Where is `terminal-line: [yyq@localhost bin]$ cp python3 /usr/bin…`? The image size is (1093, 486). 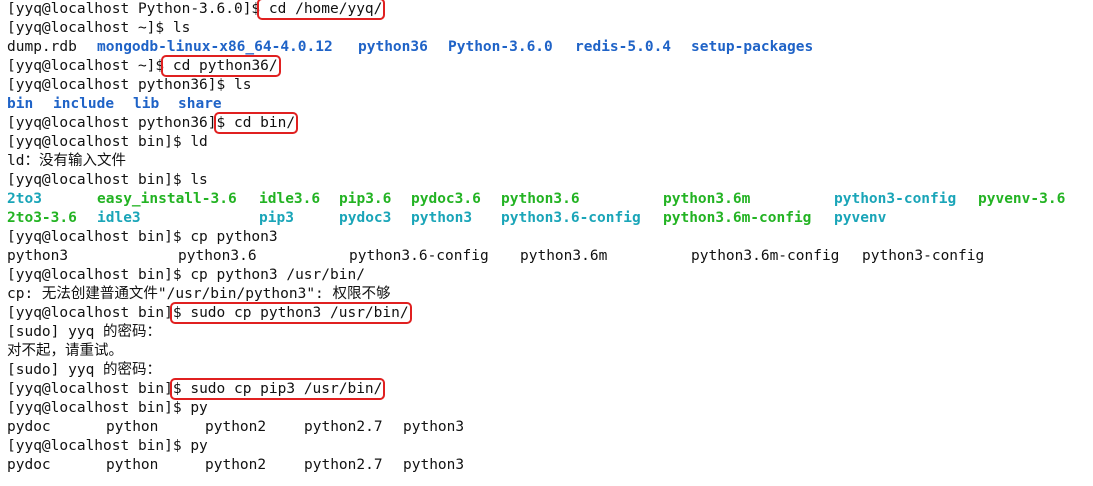 terminal-line: [yyq@localhost bin]$ cp python3 /usr/bin… is located at coordinates (550, 275).